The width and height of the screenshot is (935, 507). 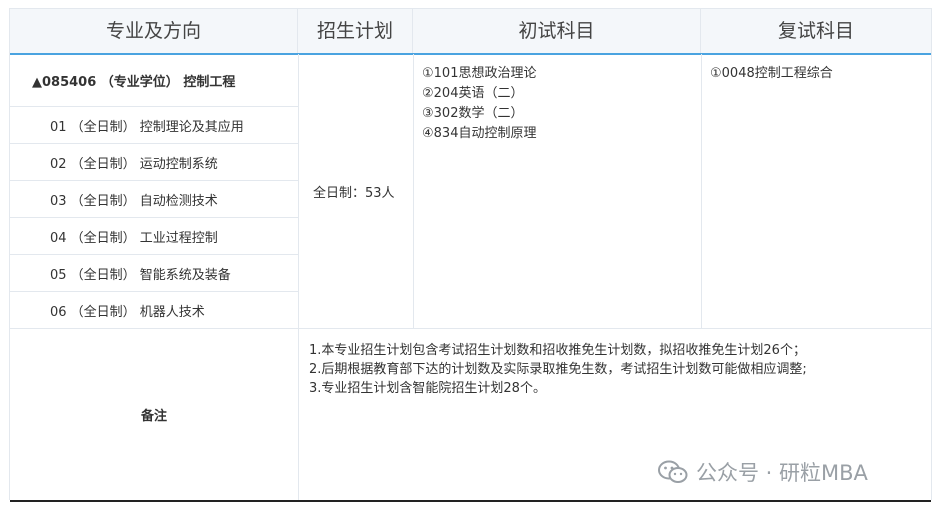 I want to click on remark-line: 1.本专业招生计划包含考试招生计划数和招收推免生计划数，拟招收推免生计划26个；, so click(x=557, y=350).